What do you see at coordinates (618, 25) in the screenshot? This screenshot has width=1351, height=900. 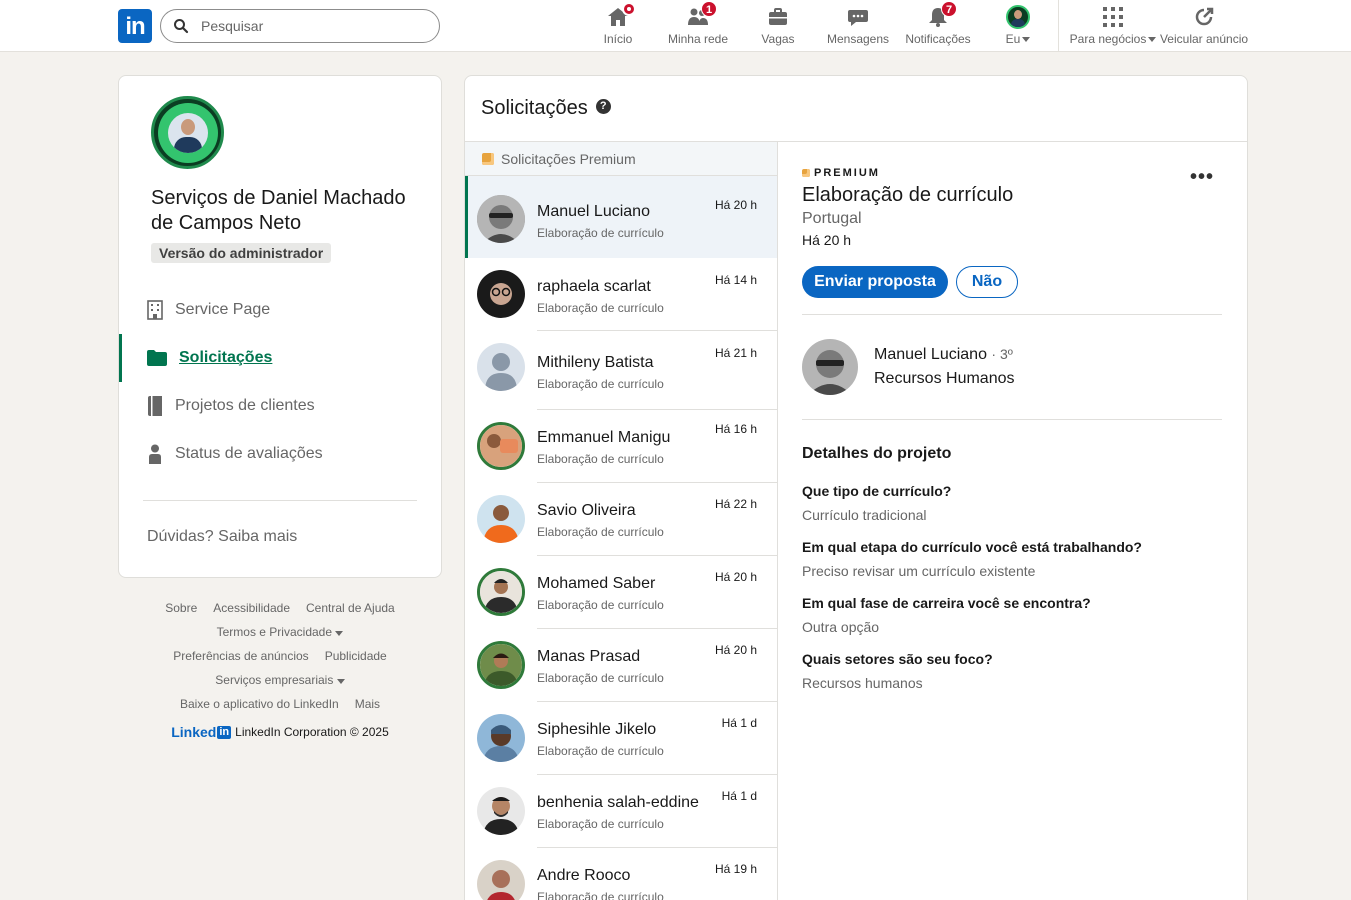 I see `nav-home: Início` at bounding box center [618, 25].